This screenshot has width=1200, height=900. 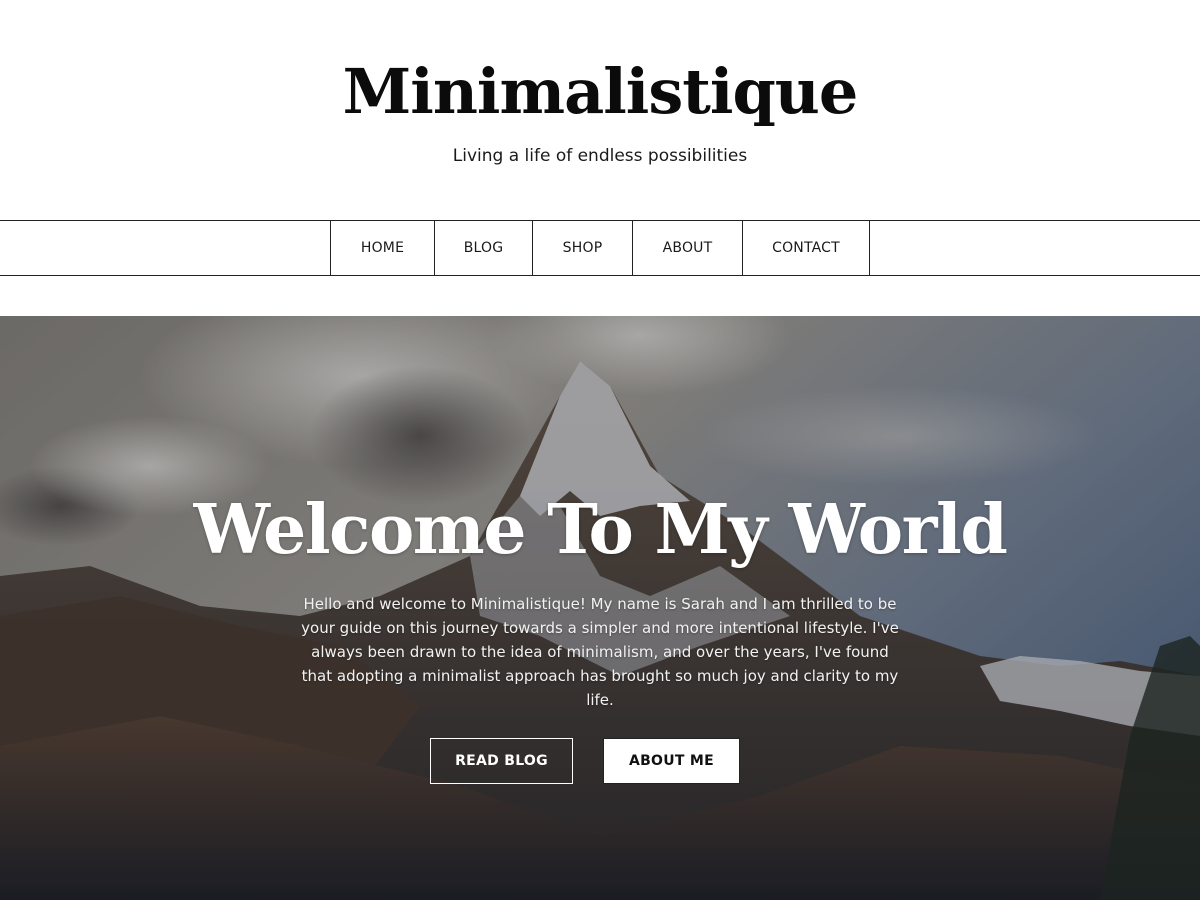 I want to click on nav-item-home: HOME, so click(x=383, y=248).